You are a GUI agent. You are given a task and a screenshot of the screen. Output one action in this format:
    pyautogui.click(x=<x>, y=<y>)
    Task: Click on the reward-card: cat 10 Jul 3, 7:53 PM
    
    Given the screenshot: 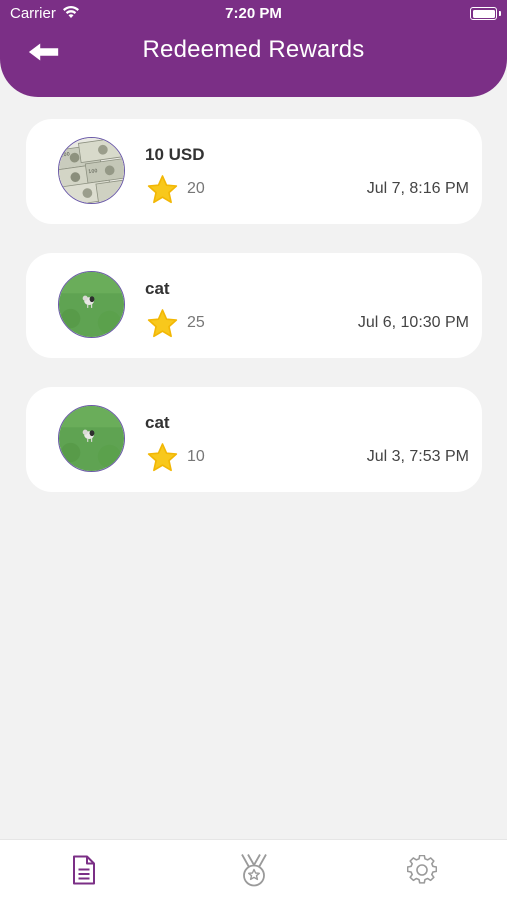 What is the action you would take?
    pyautogui.click(x=254, y=439)
    